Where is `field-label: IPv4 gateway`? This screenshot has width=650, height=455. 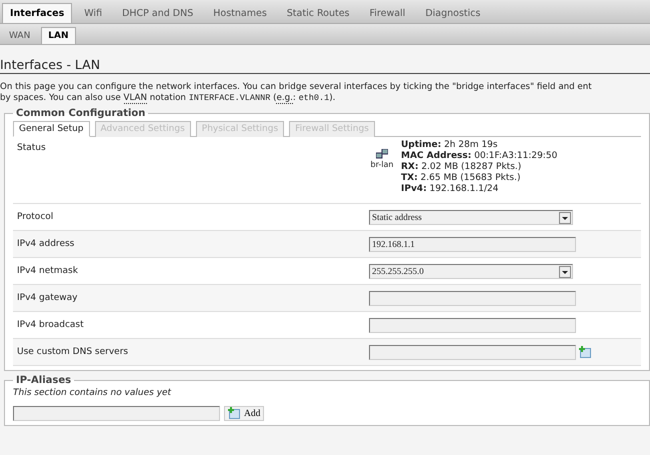
field-label: IPv4 gateway is located at coordinates (47, 298).